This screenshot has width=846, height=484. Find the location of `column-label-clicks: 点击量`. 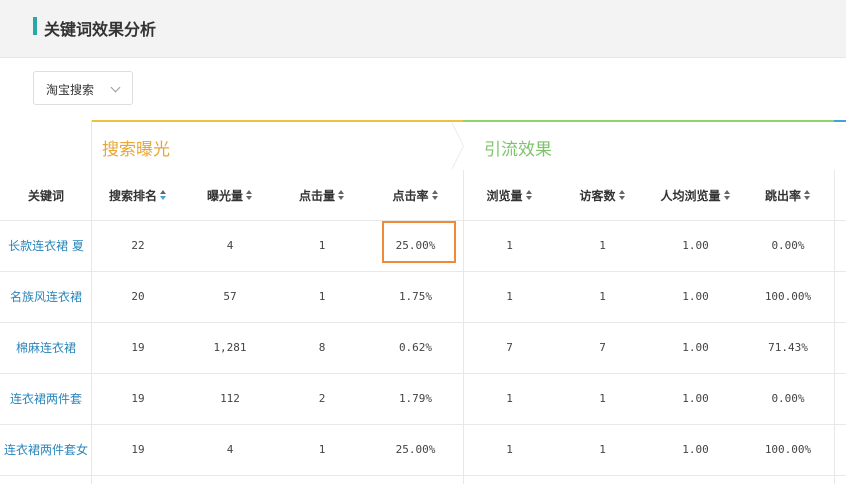

column-label-clicks: 点击量 is located at coordinates (316, 195).